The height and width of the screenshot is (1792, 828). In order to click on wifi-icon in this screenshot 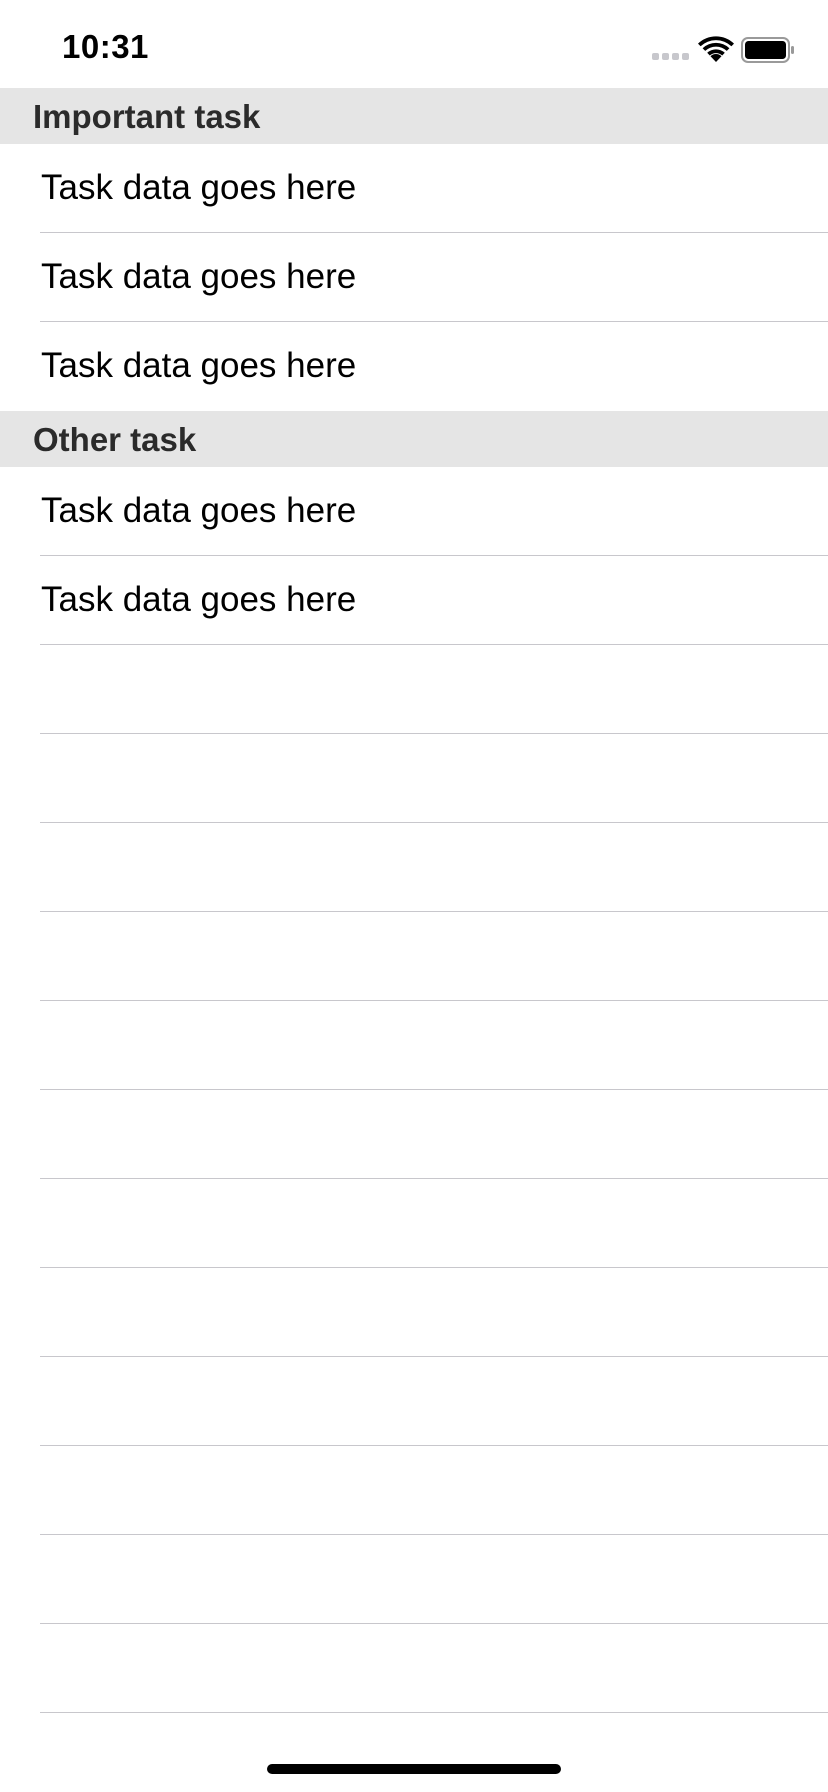, I will do `click(716, 49)`.